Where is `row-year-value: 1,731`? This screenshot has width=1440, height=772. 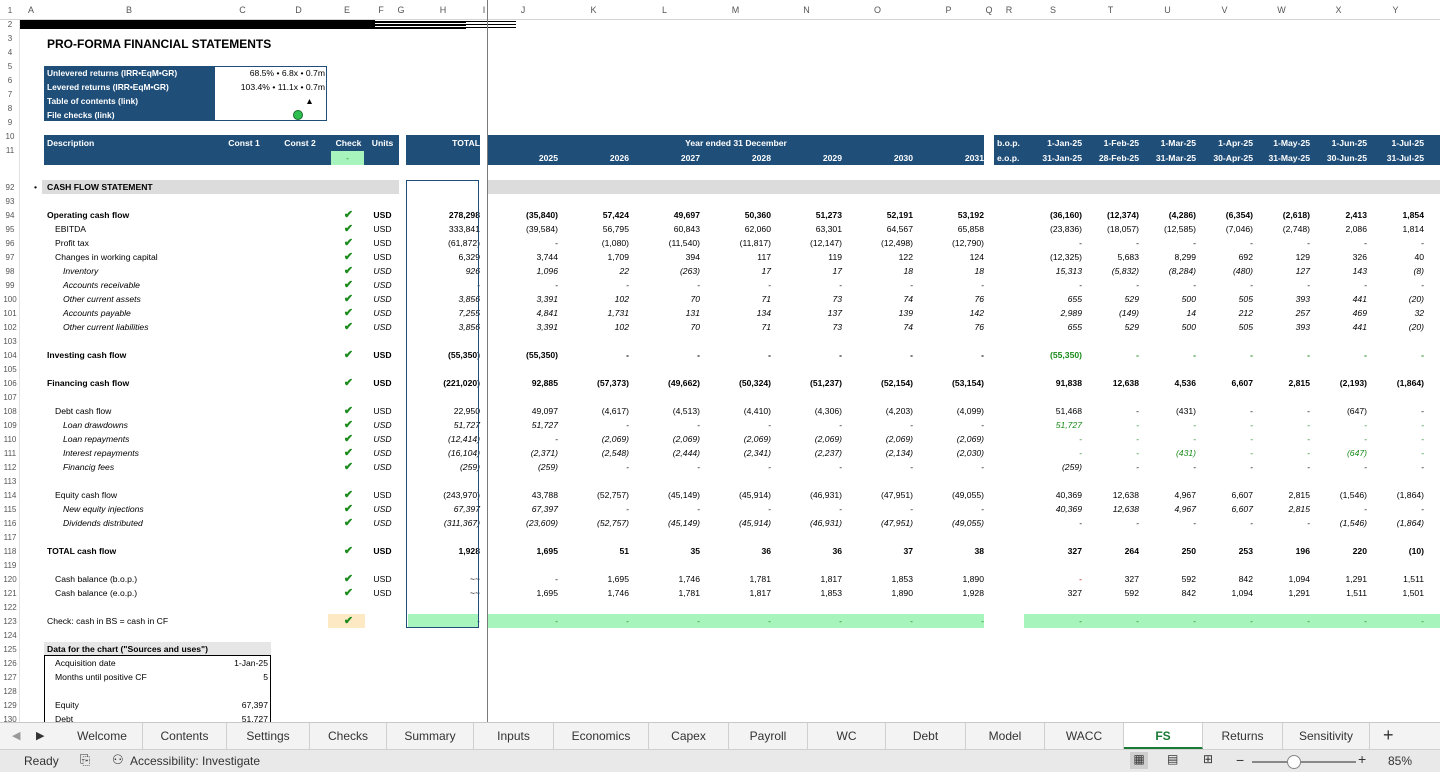 row-year-value: 1,731 is located at coordinates (593, 313).